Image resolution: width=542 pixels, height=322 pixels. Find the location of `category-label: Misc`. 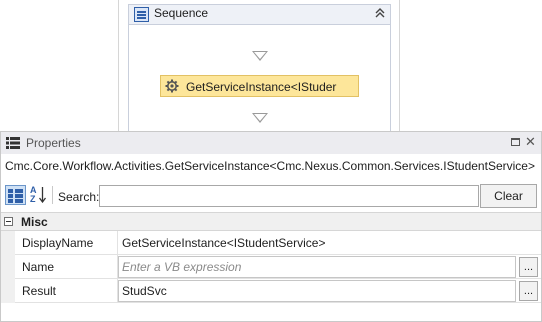

category-label: Misc is located at coordinates (34, 222).